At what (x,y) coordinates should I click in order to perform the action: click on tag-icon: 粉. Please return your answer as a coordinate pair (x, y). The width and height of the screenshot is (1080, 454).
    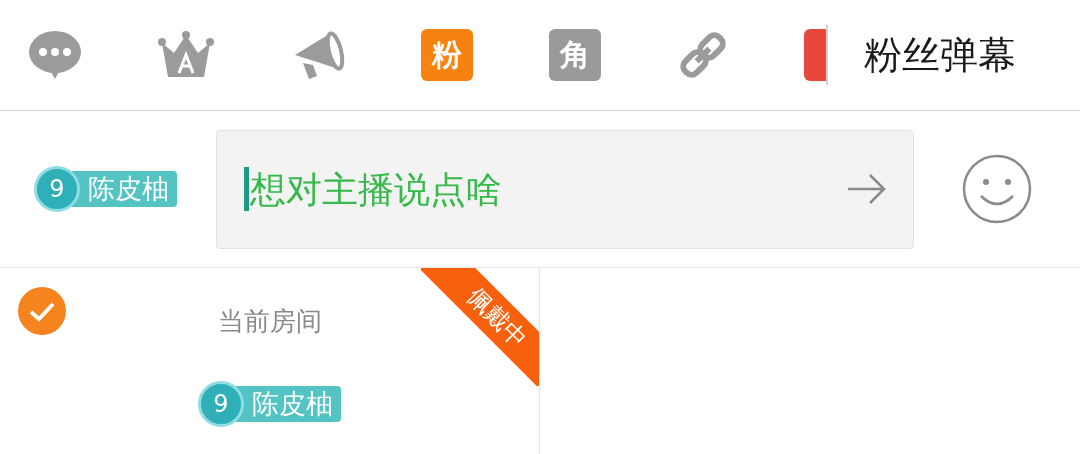
    Looking at the image, I should click on (447, 55).